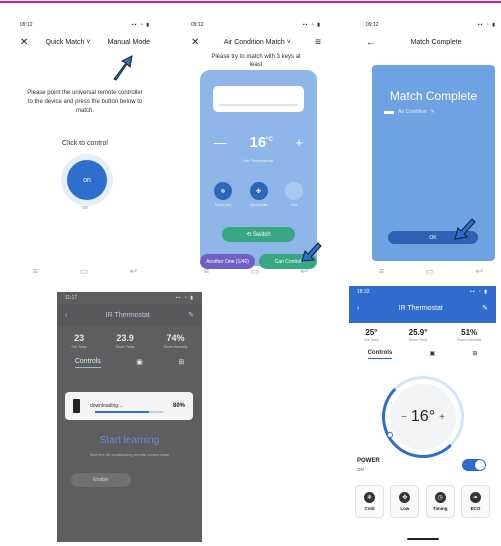  Describe the element at coordinates (79, 341) in the screenshot. I see `out-temp-stat: 23 Out Temp` at that location.